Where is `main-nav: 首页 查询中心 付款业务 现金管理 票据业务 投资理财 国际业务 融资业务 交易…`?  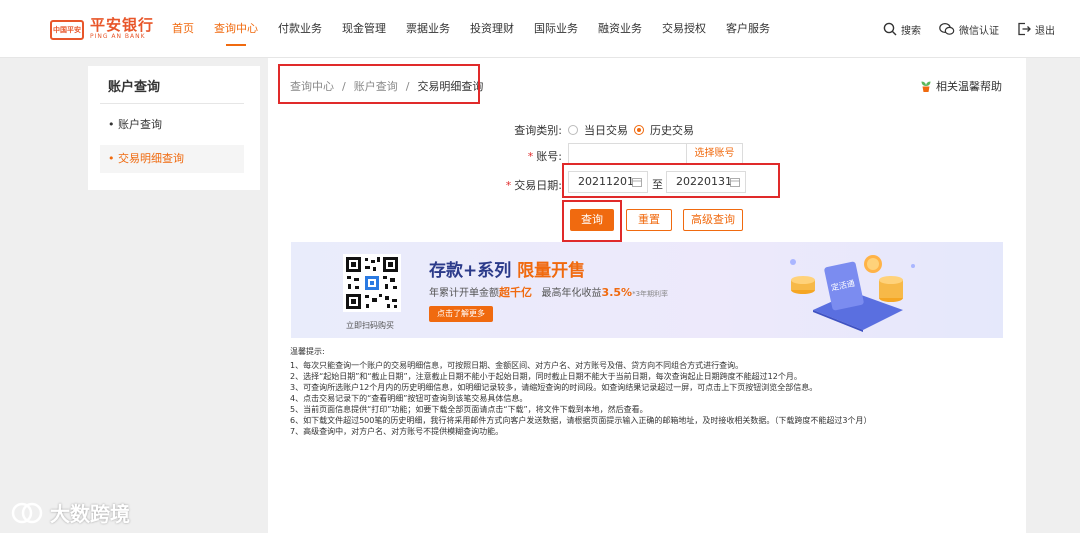
main-nav: 首页 查询中心 付款业务 现金管理 票据业务 投资理财 国际业务 融资业务 交易… is located at coordinates (481, 29).